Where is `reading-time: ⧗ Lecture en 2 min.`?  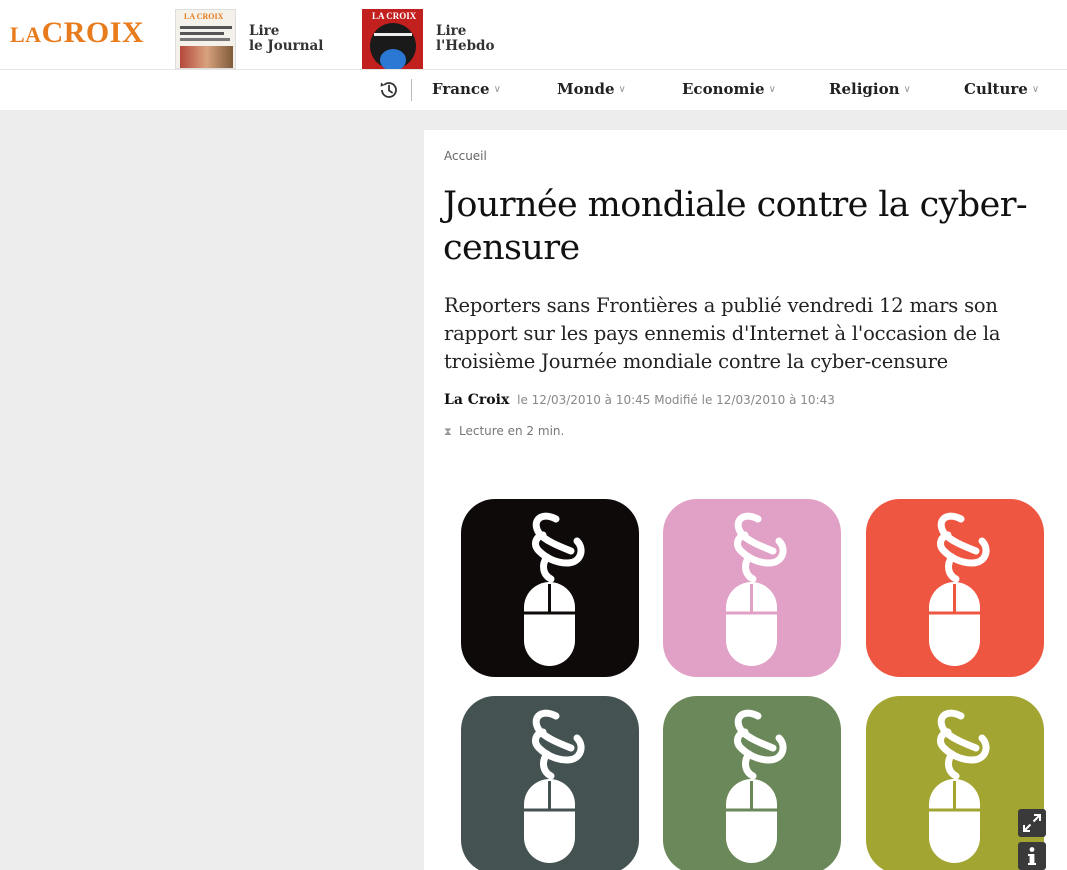 reading-time: ⧗ Lecture en 2 min. is located at coordinates (504, 431).